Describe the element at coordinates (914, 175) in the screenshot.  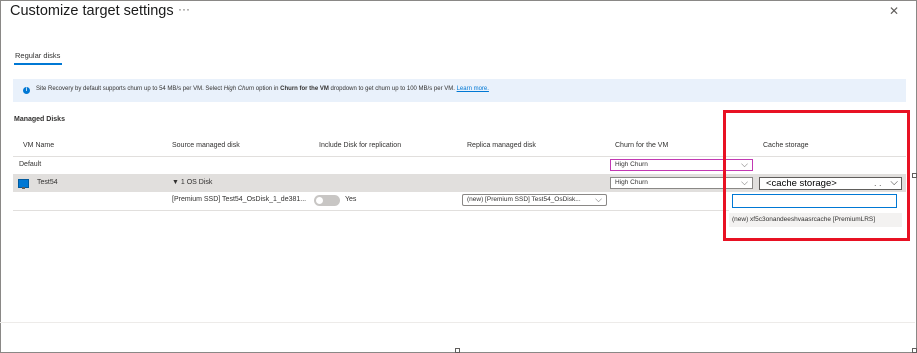
I see `resize-handle-right` at that location.